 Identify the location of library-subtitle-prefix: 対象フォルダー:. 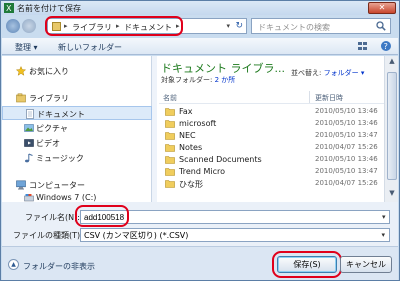
(187, 80).